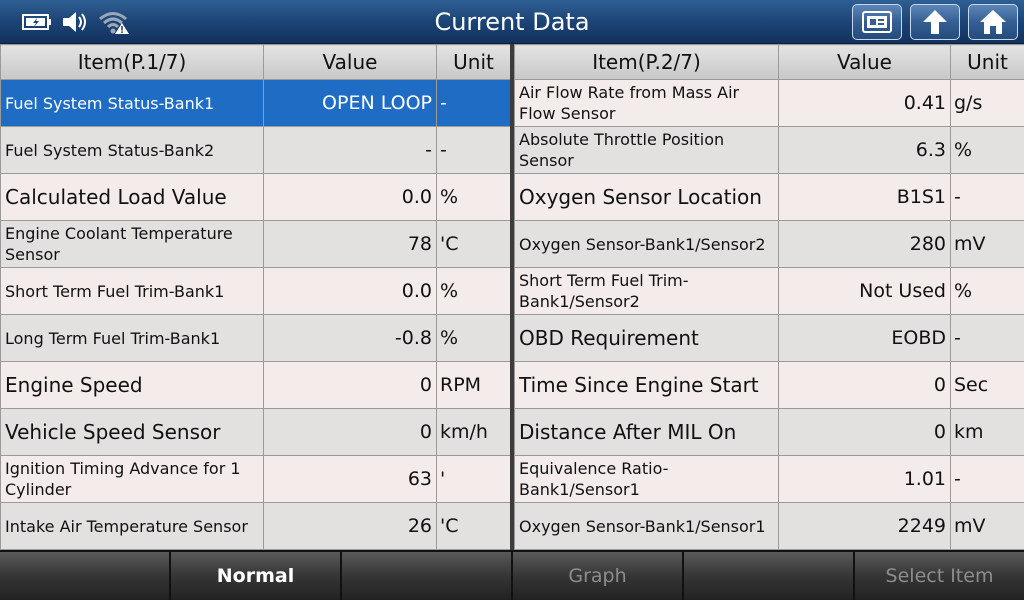 This screenshot has height=600, width=1024. I want to click on row-value: EOBD, so click(864, 338).